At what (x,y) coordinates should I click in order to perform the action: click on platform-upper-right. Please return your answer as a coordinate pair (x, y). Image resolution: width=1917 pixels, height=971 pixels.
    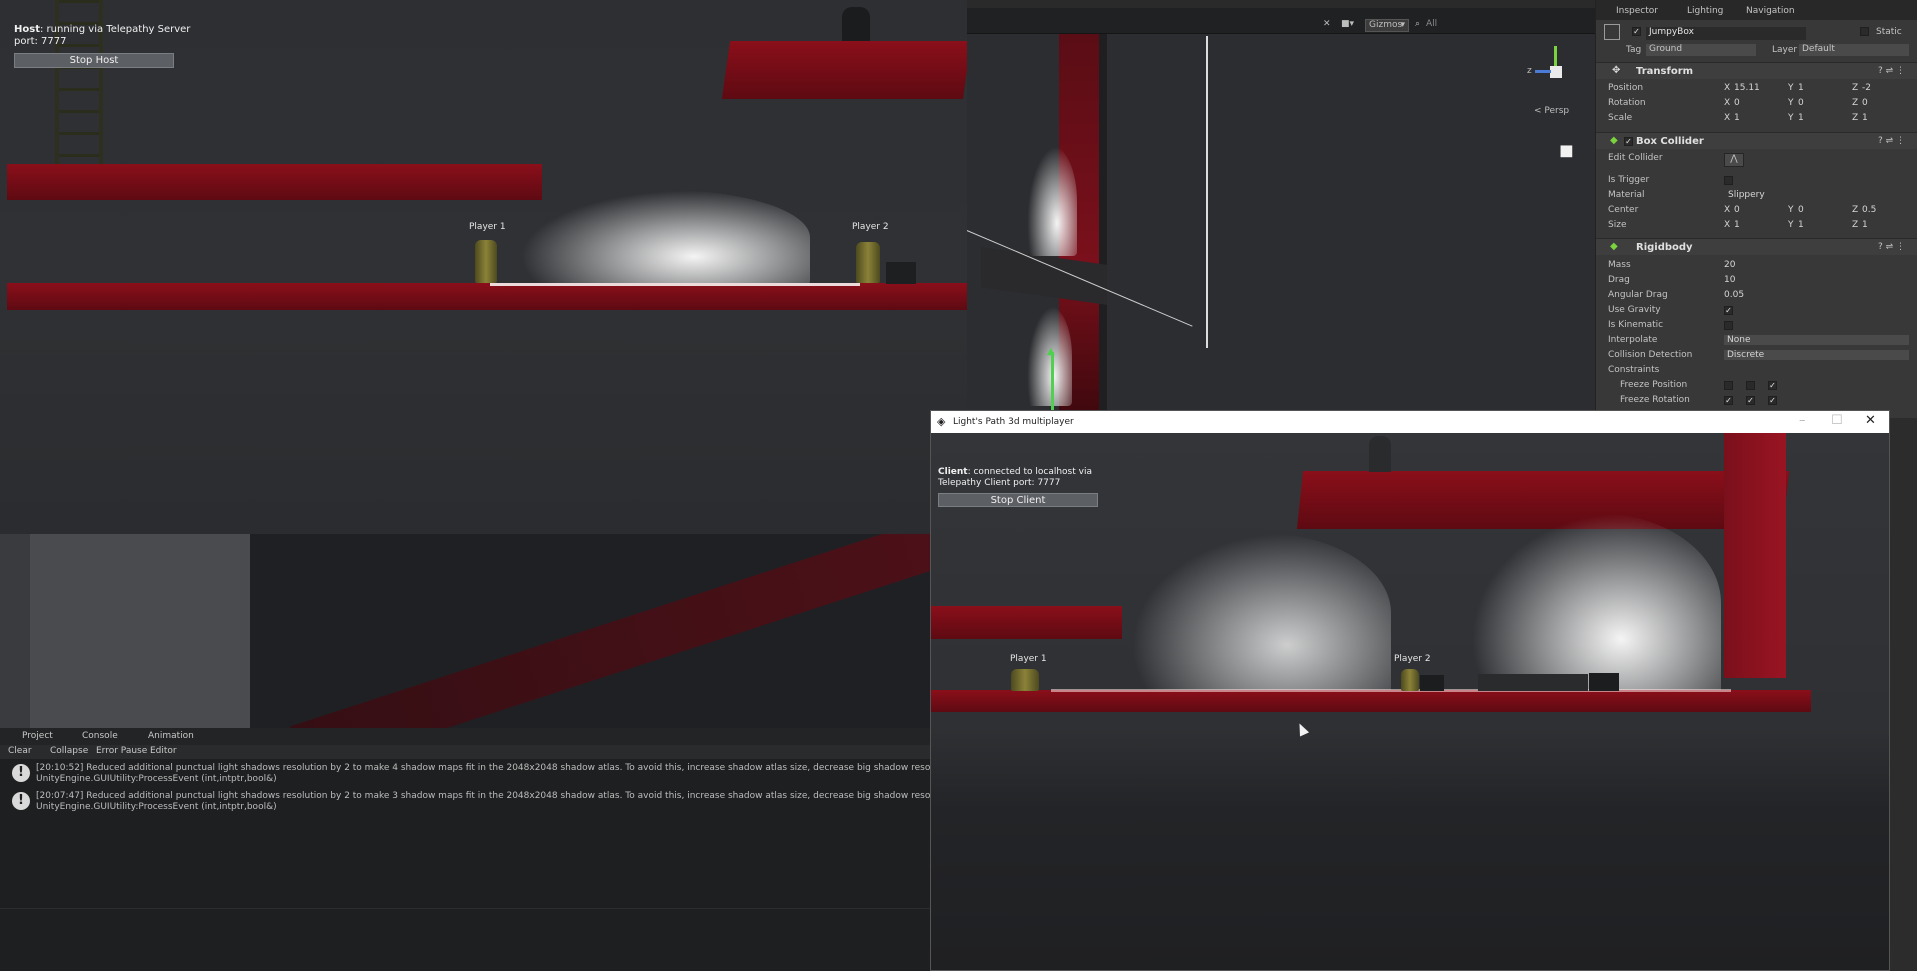
    Looking at the image, I should click on (844, 70).